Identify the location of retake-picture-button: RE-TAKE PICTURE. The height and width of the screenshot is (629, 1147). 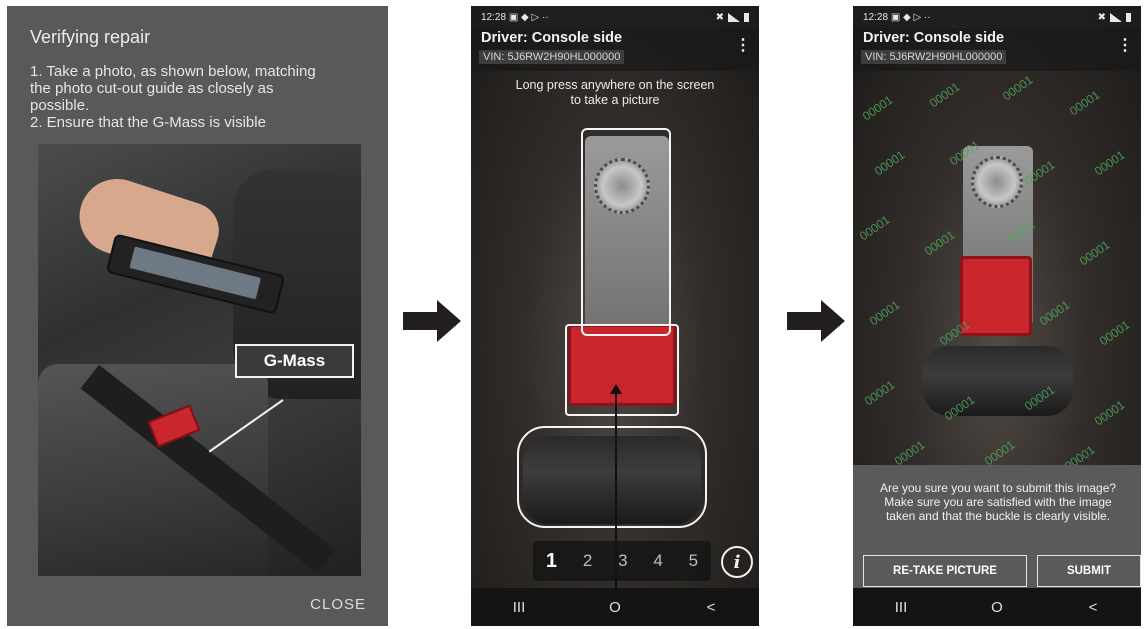
(945, 571).